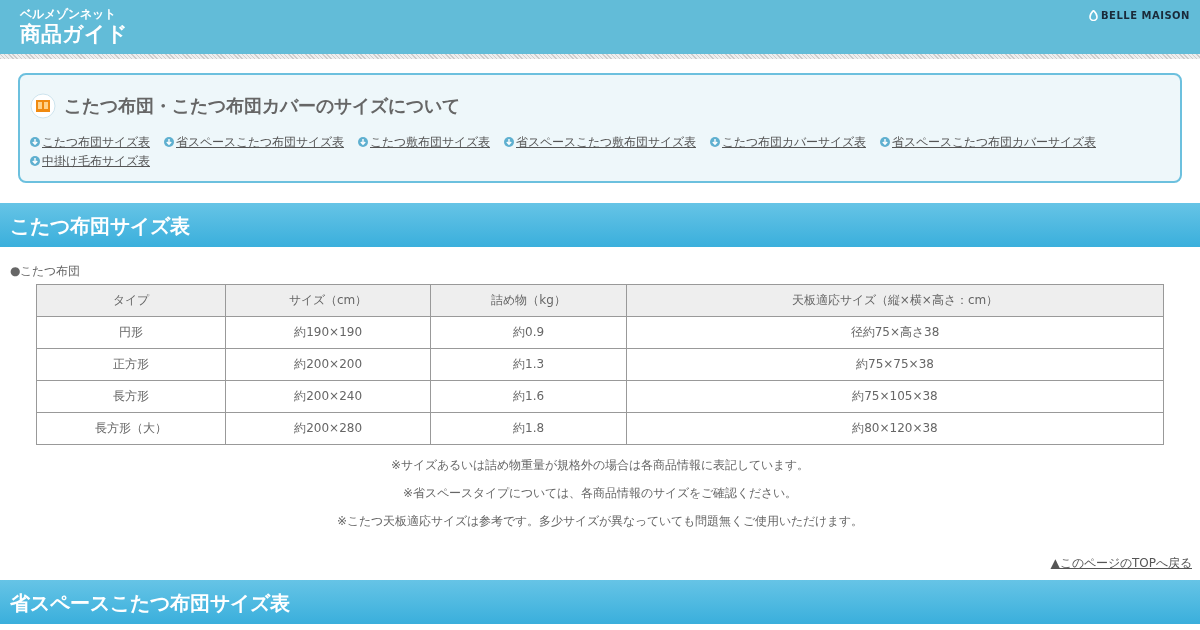  What do you see at coordinates (68, 14) in the screenshot?
I see `site-name: ベルメゾンネット` at bounding box center [68, 14].